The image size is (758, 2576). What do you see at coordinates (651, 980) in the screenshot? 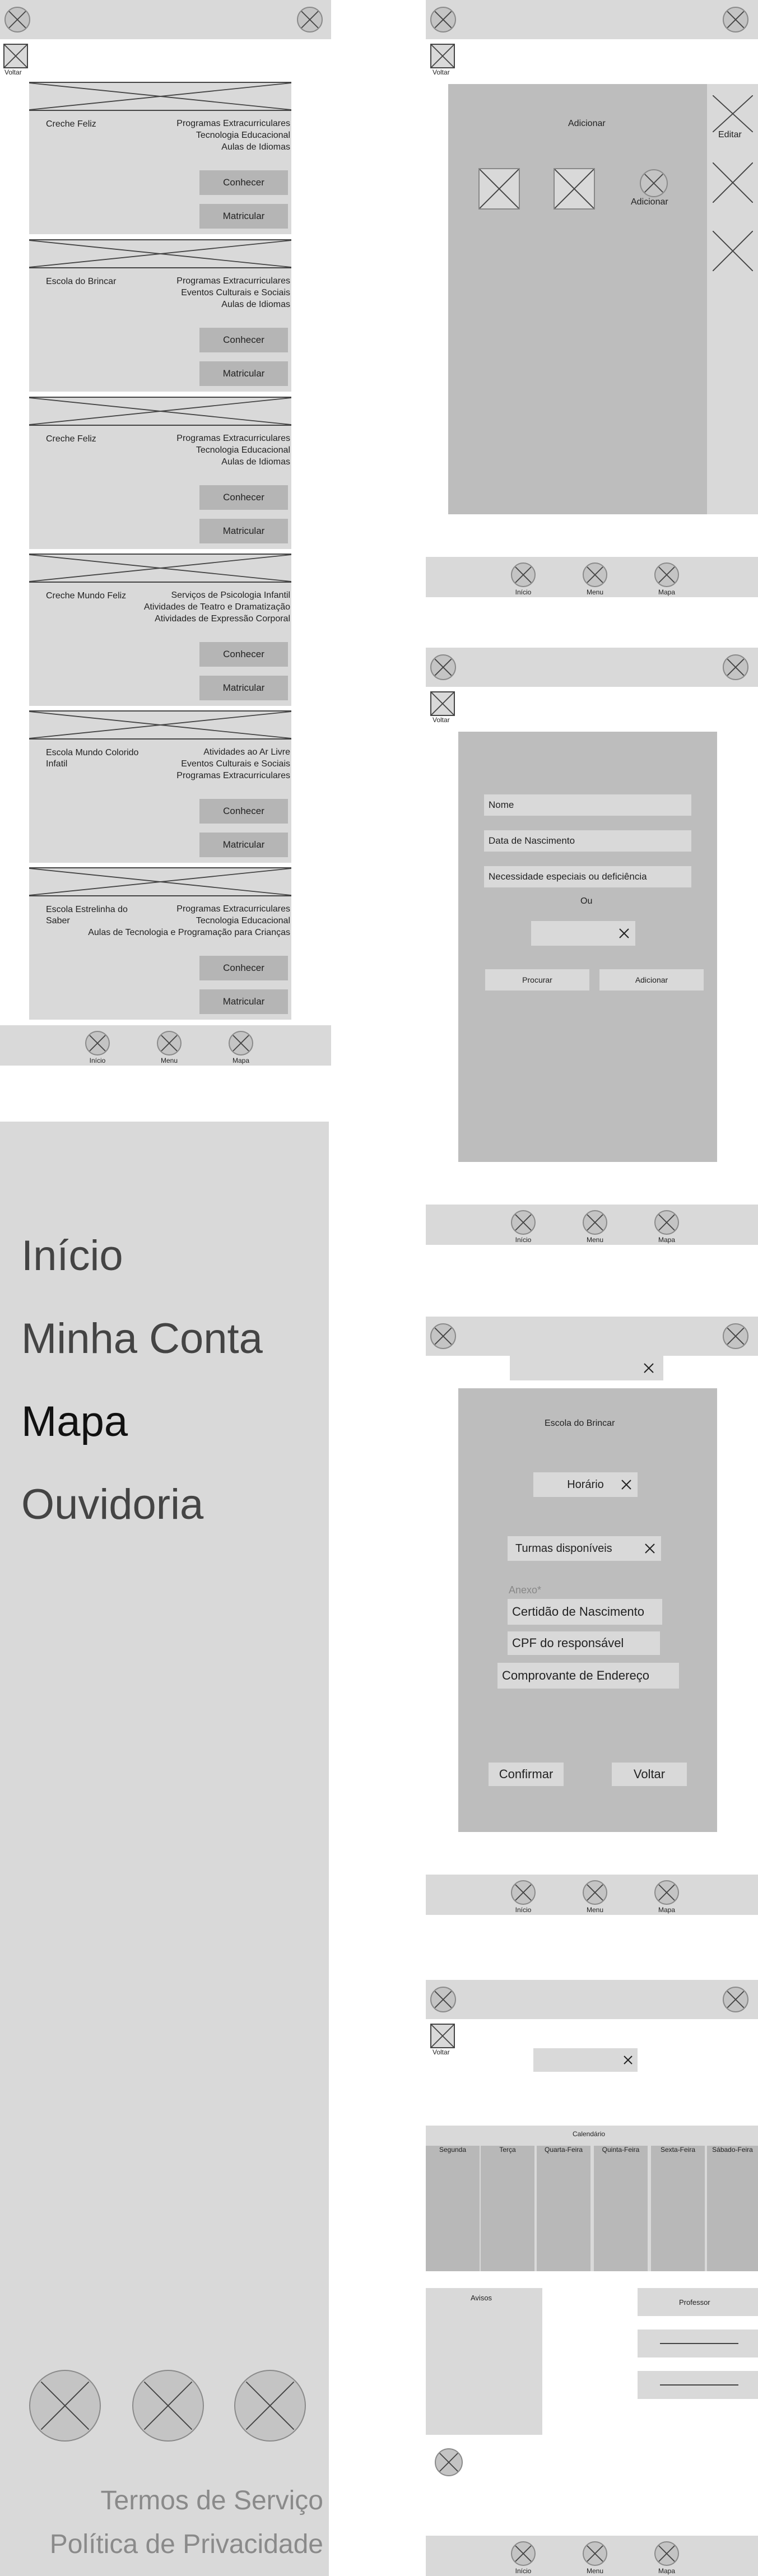
I see `add-button: Adicionar` at bounding box center [651, 980].